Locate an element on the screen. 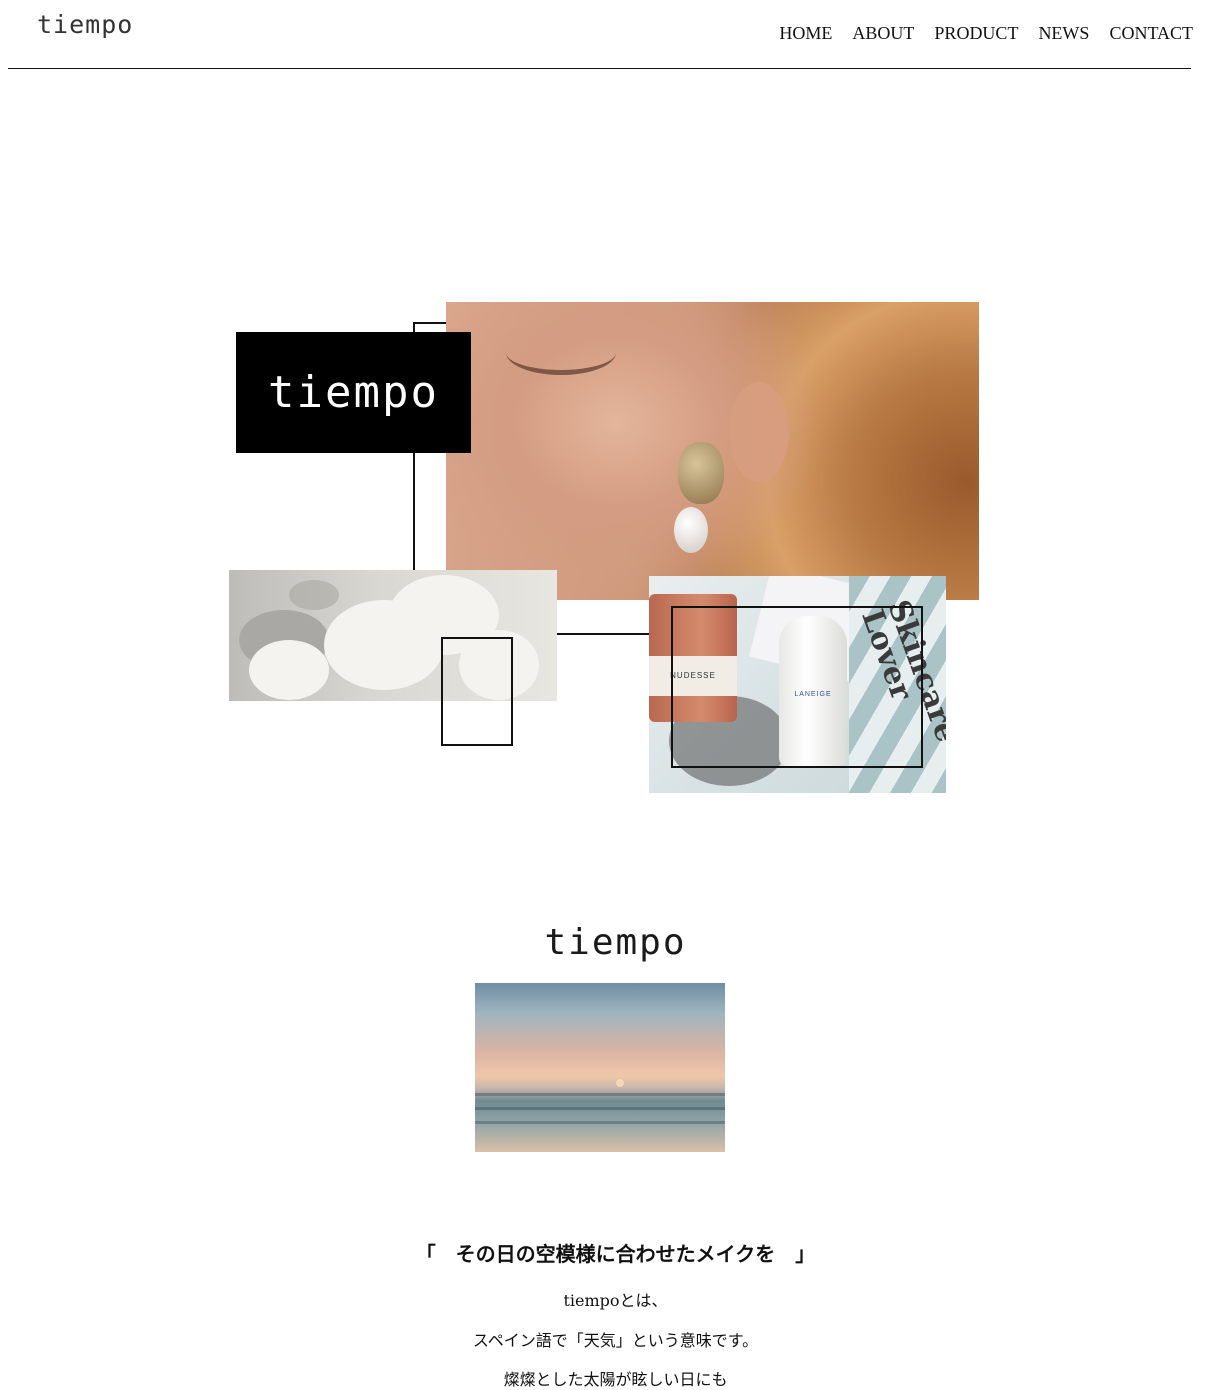 The width and height of the screenshot is (1231, 1390). about-logo: tiempo is located at coordinates (615, 942).